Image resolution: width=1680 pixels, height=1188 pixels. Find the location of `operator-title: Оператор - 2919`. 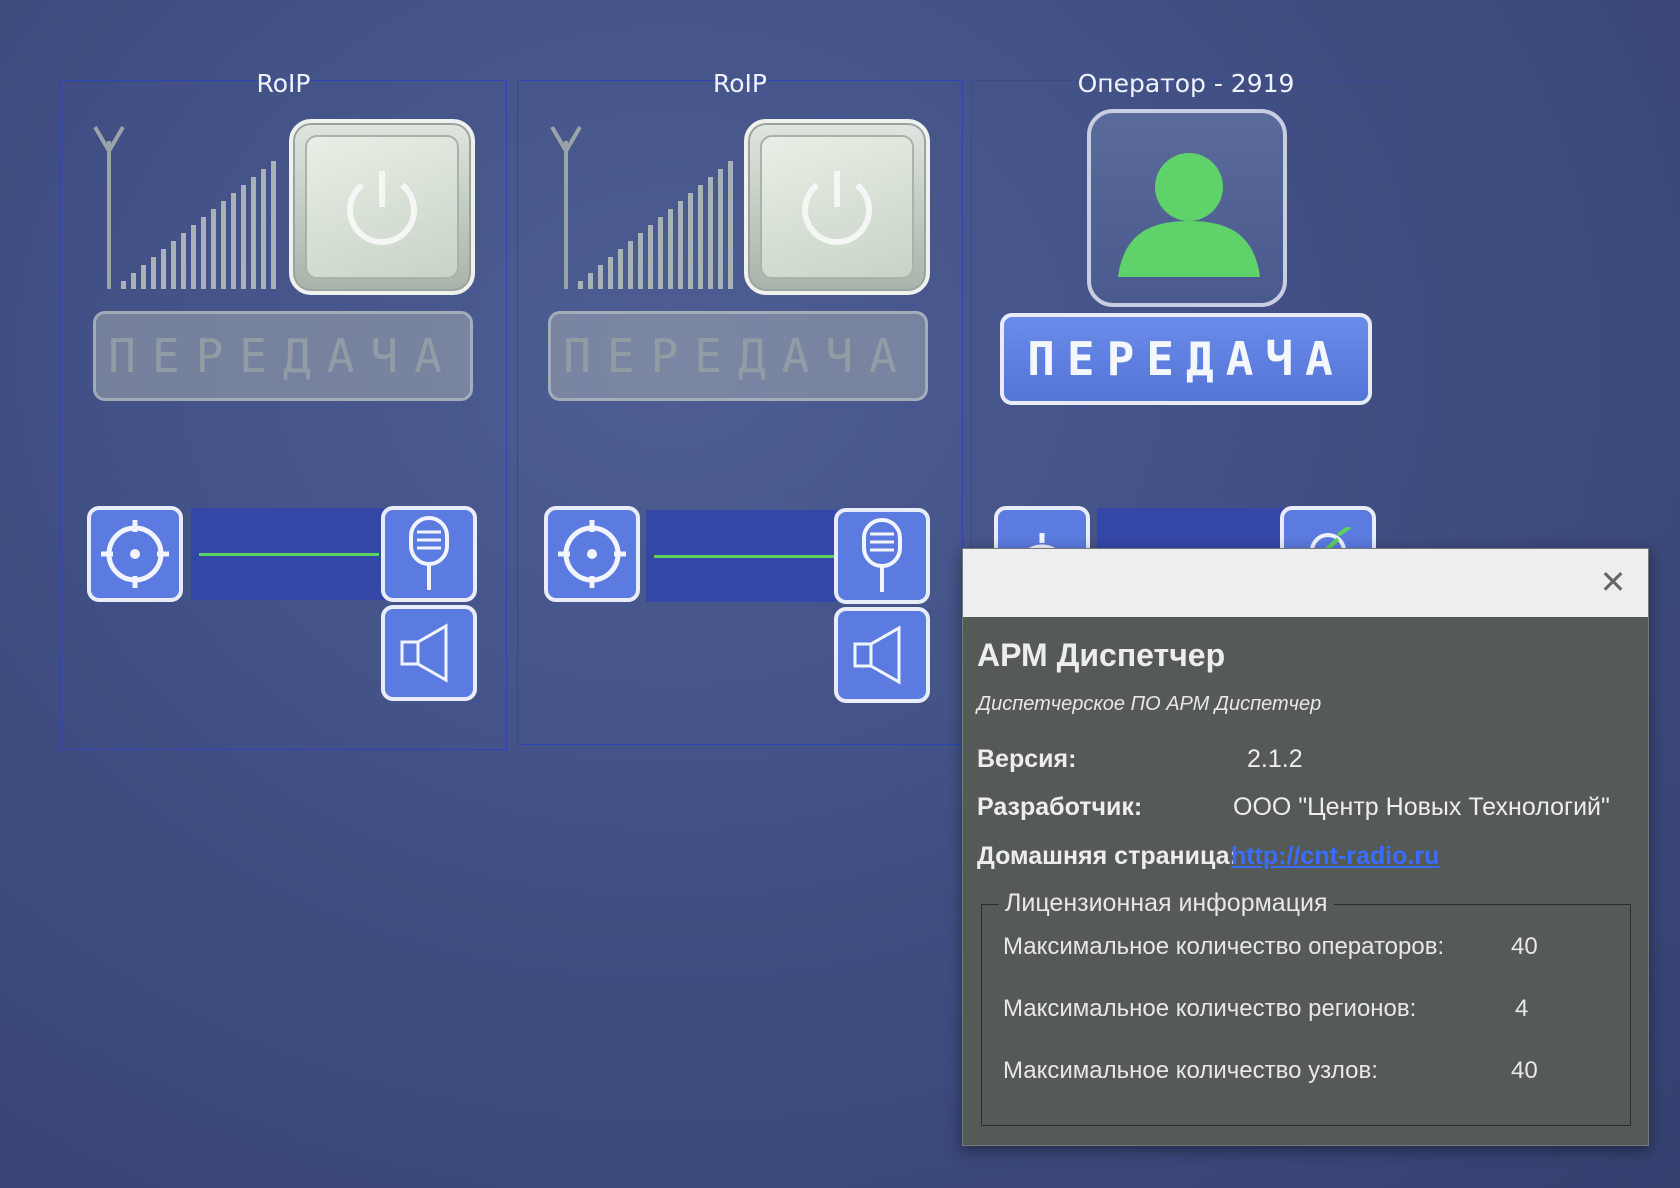

operator-title: Оператор - 2919 is located at coordinates (1186, 83).